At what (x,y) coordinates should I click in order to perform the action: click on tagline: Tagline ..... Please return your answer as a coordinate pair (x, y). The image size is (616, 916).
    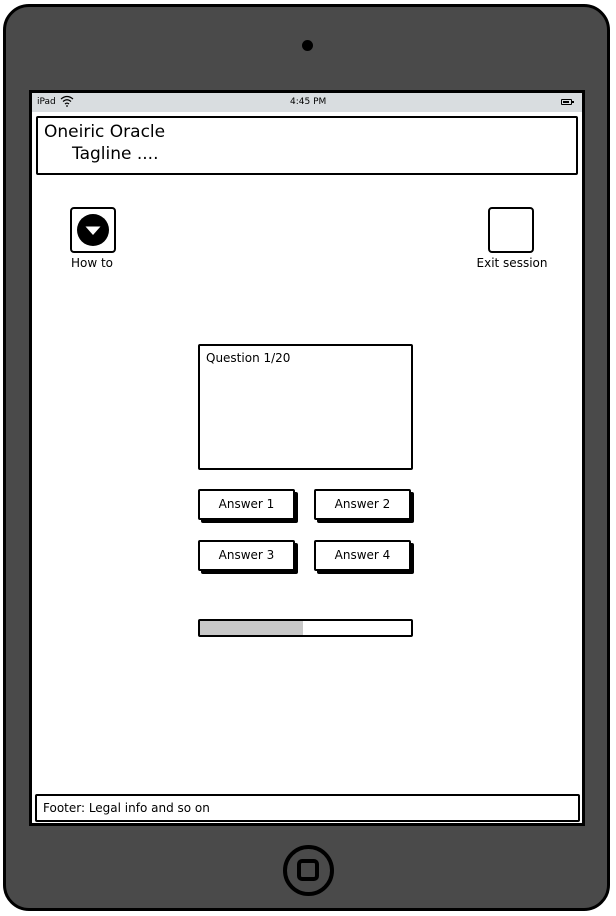
    Looking at the image, I should click on (115, 154).